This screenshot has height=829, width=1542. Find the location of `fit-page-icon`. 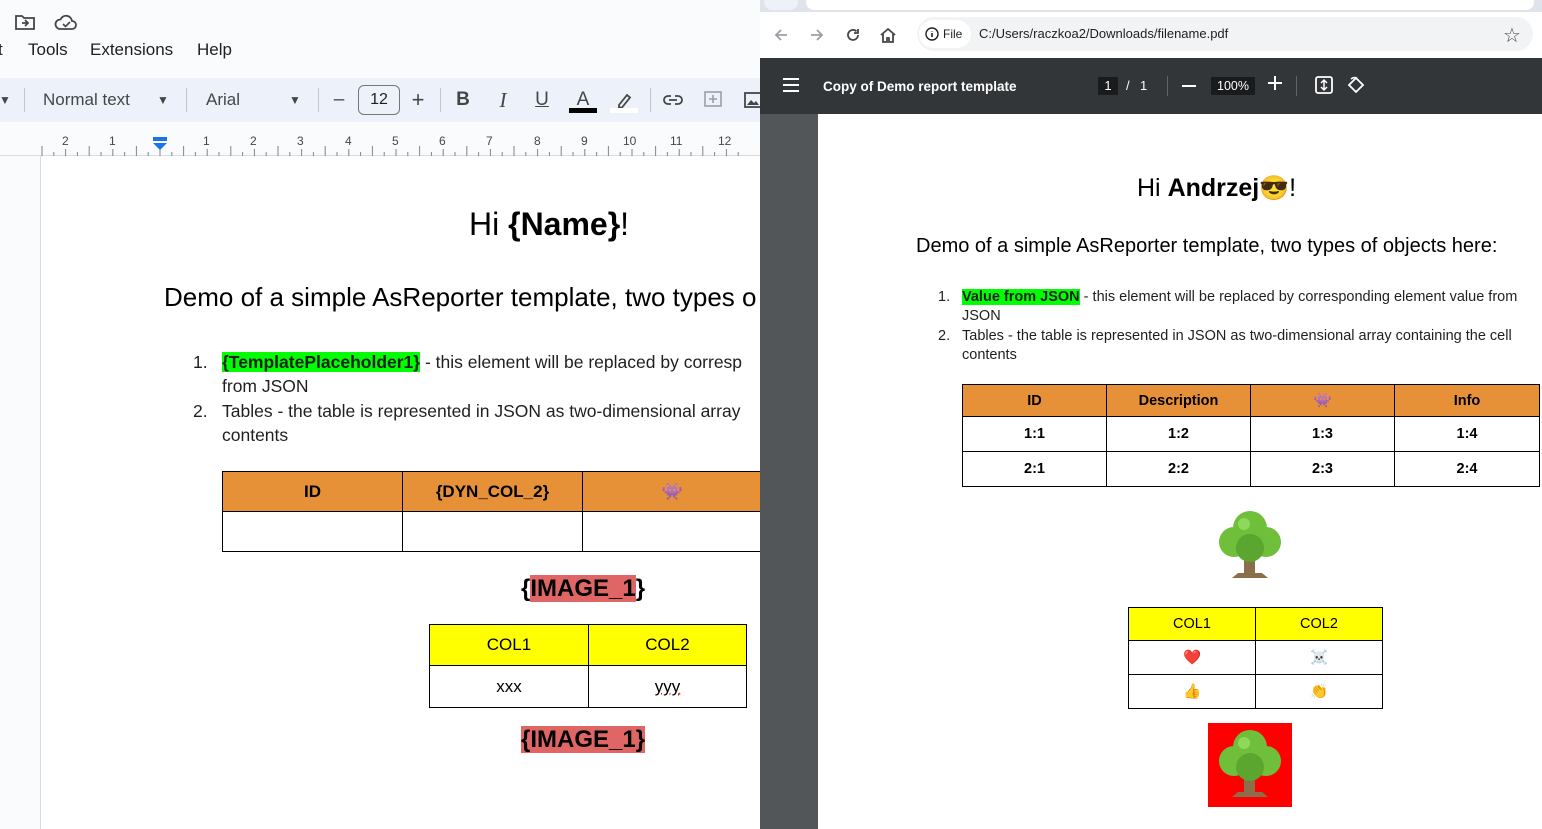

fit-page-icon is located at coordinates (1324, 87).